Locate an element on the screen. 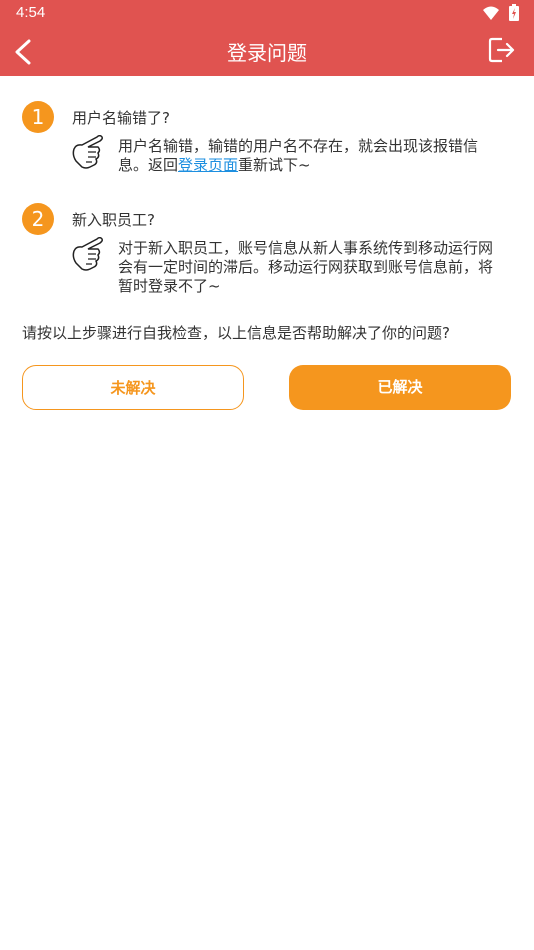  unresolved-button: 未解决 is located at coordinates (133, 387).